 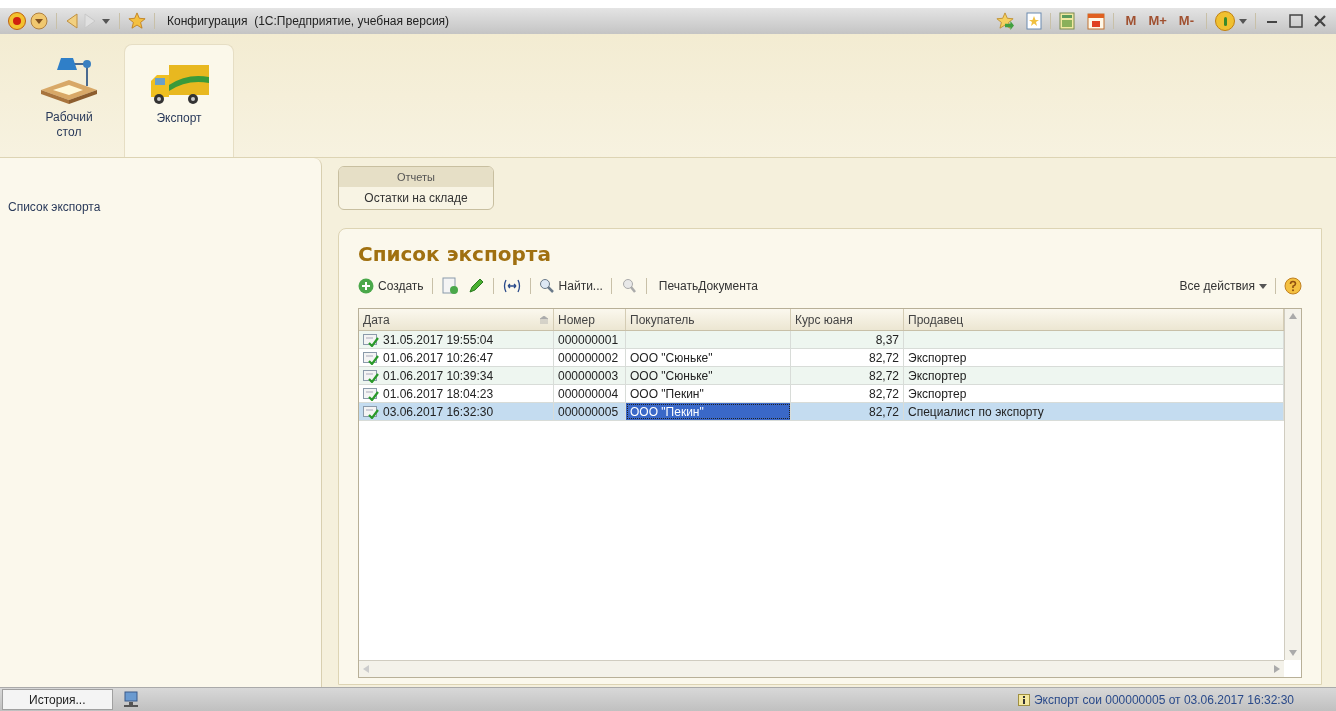 I want to click on scroll-down-icon, so click(x=1293, y=653).